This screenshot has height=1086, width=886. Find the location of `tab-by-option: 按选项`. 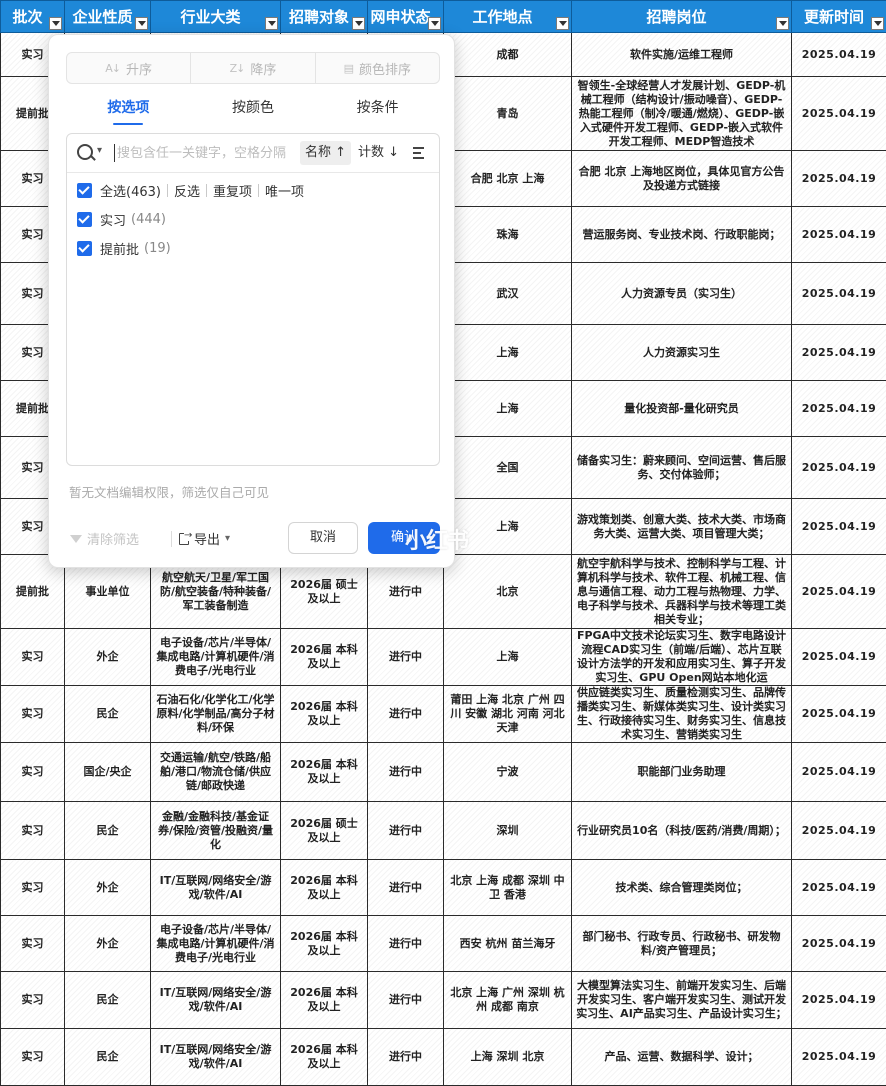

tab-by-option: 按选项 is located at coordinates (128, 110).